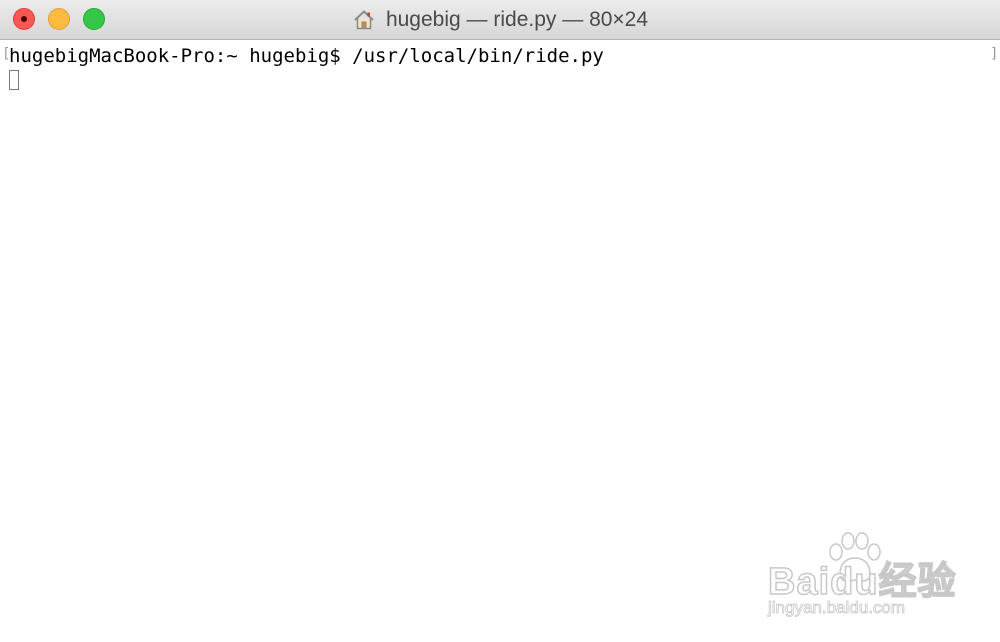 The width and height of the screenshot is (1000, 642). I want to click on house-icon, so click(364, 20).